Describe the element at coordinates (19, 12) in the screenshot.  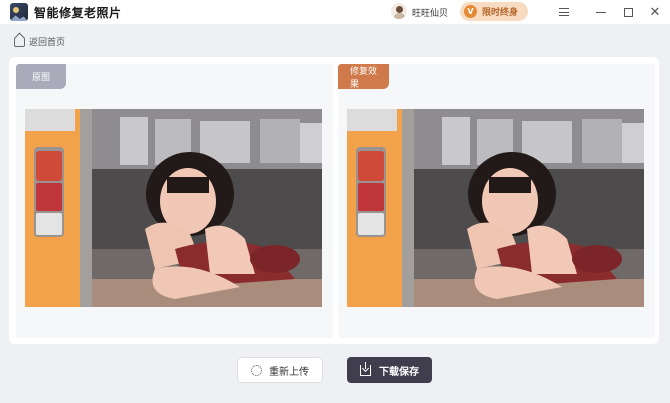
I see `app-logo-icon` at that location.